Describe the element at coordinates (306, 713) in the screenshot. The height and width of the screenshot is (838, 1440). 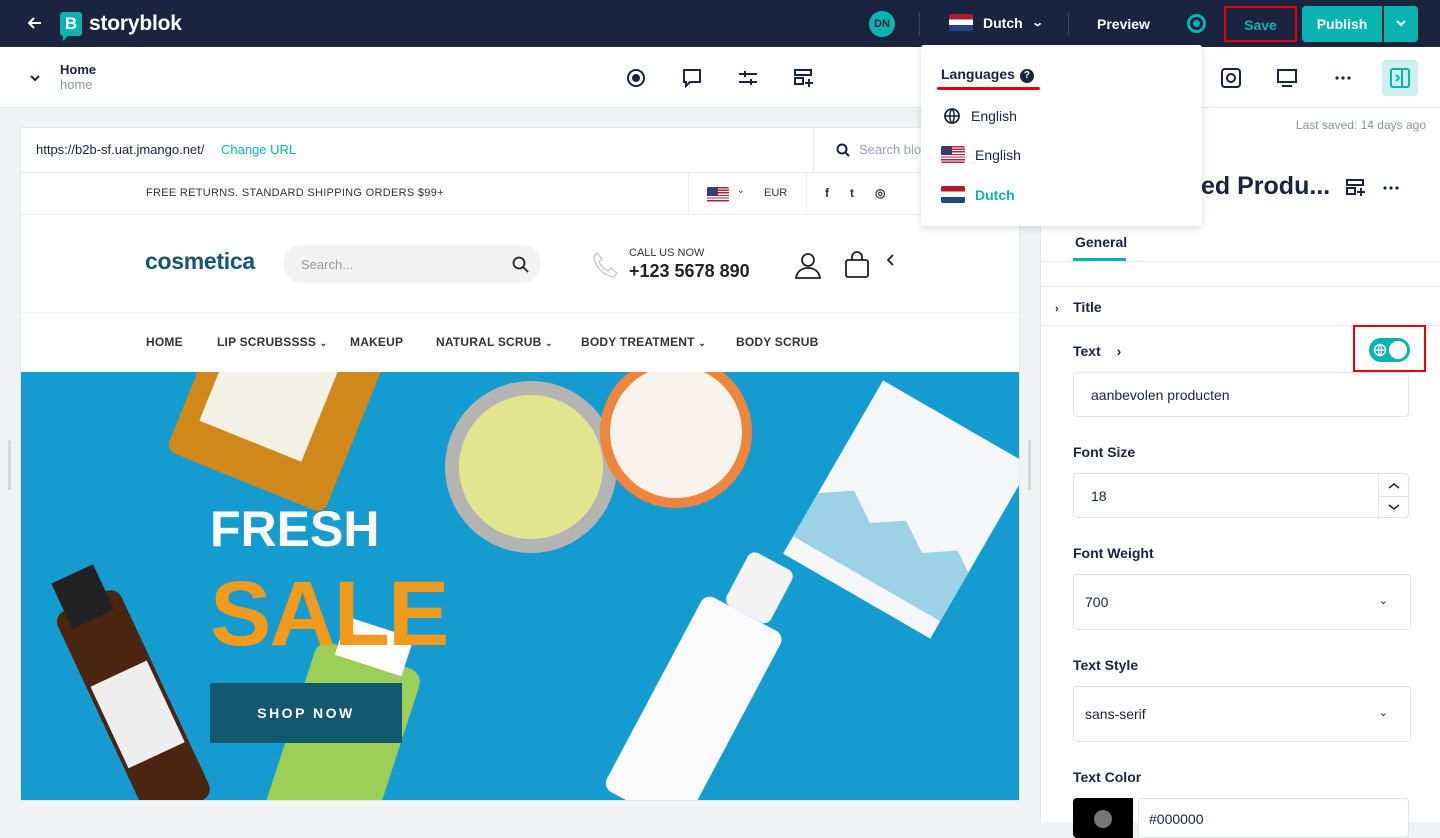
I see `shop-now-button: SHOP NOW` at that location.